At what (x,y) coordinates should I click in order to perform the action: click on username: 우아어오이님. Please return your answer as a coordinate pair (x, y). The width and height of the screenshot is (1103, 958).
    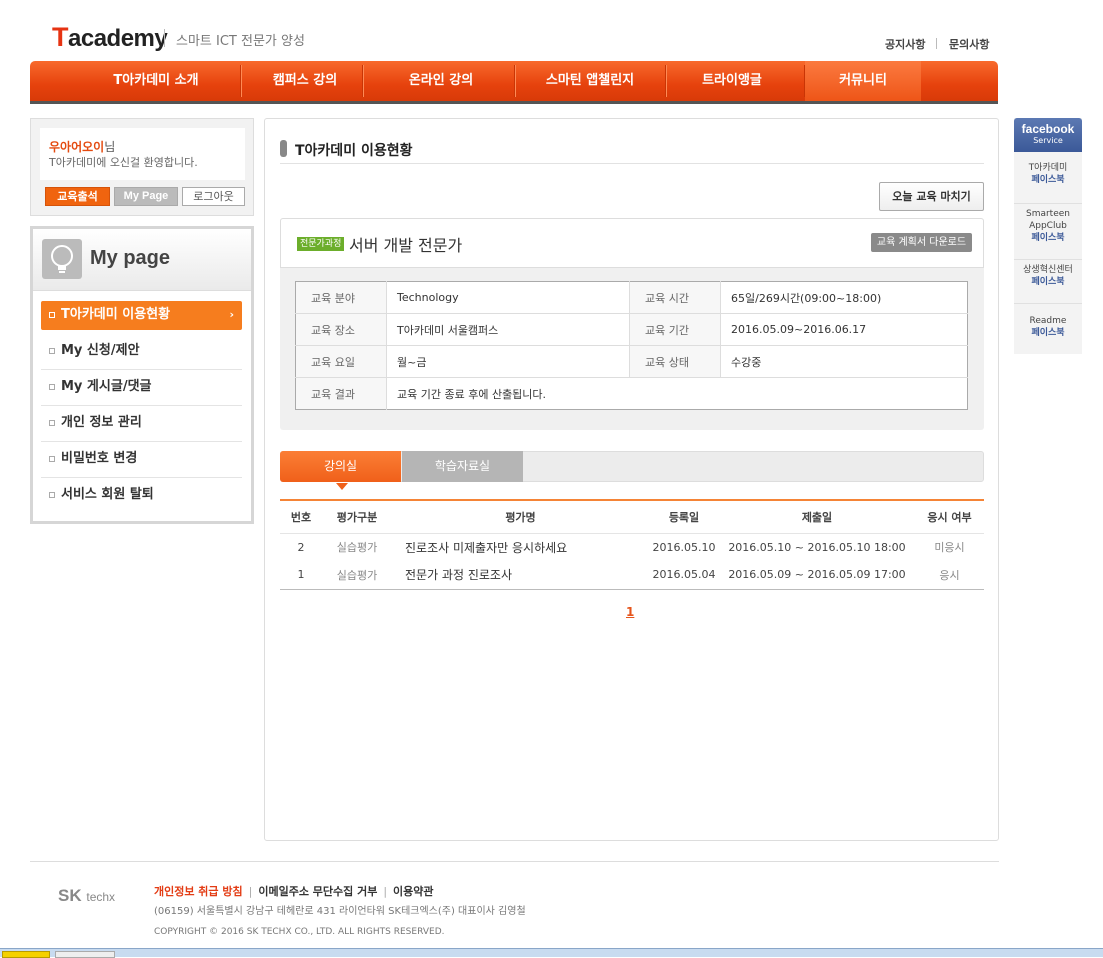
    Looking at the image, I should click on (82, 146).